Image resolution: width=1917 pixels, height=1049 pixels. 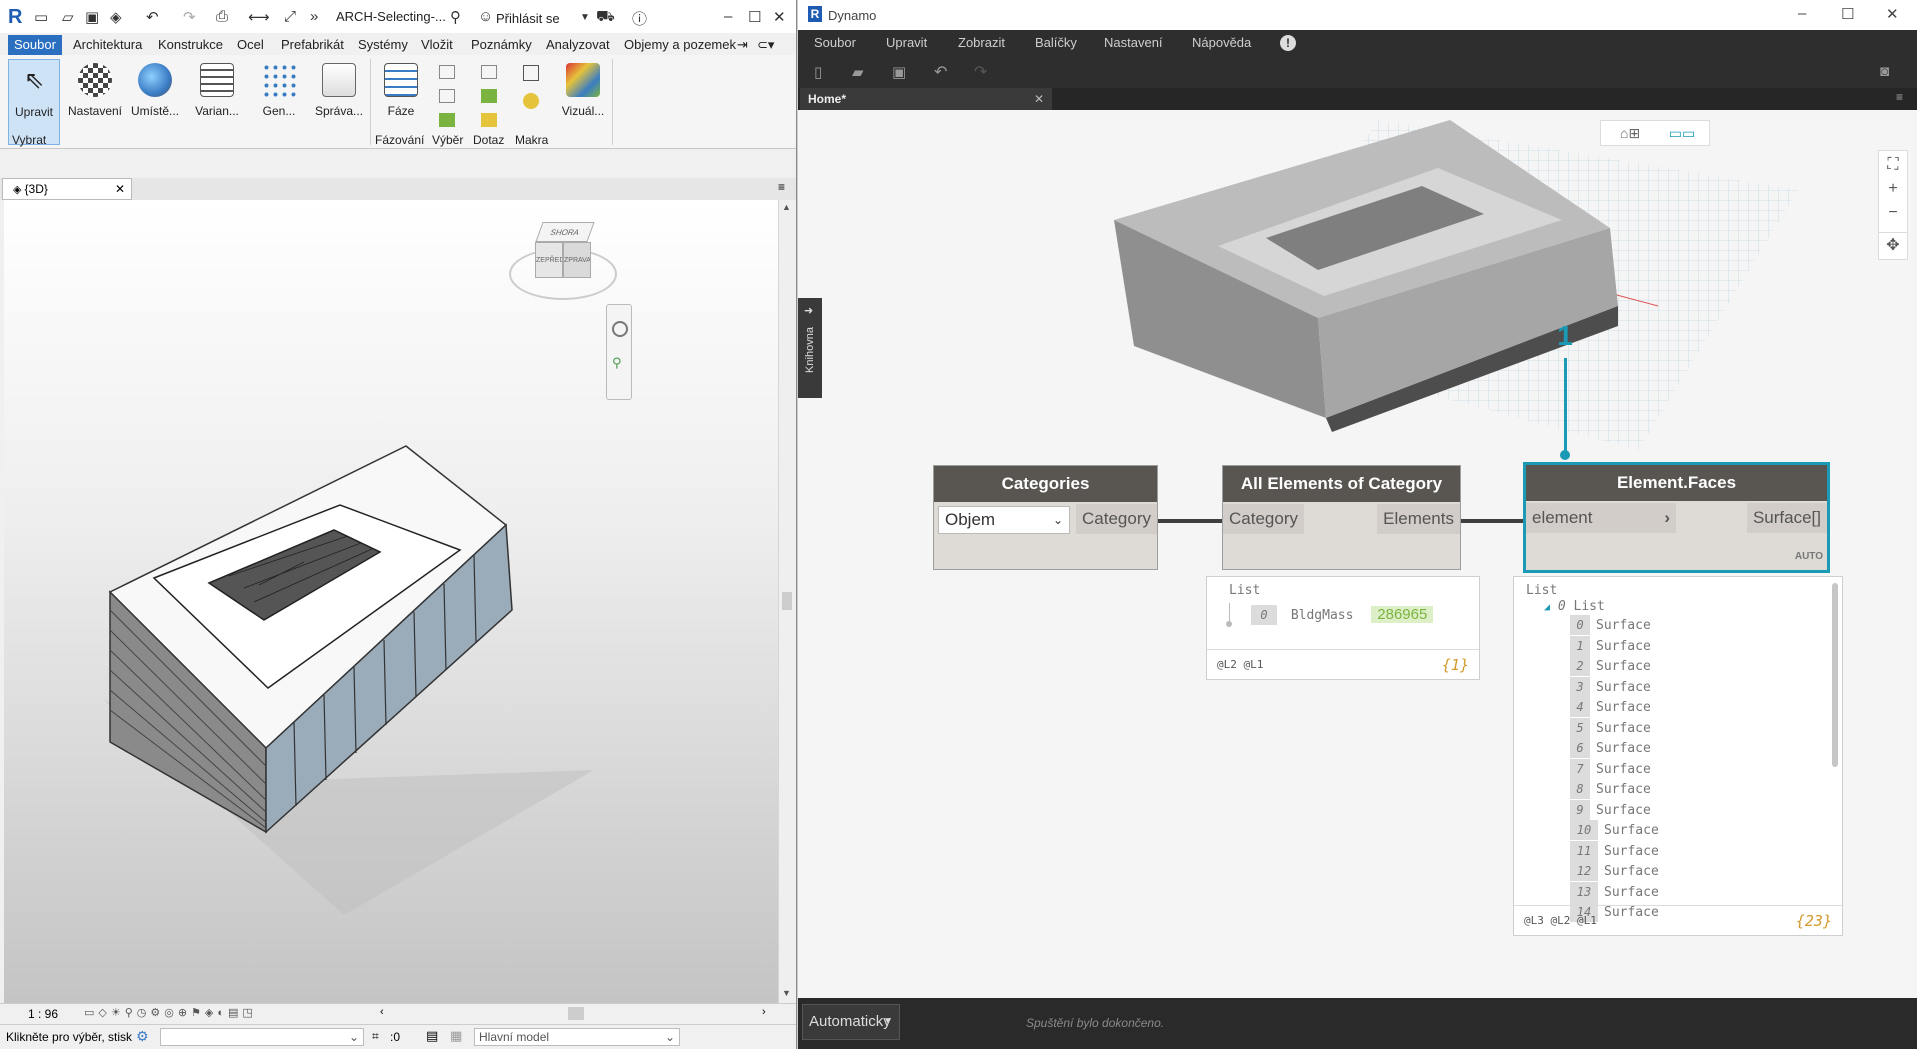 I want to click on menu-vlozit: Vložit, so click(x=437, y=45).